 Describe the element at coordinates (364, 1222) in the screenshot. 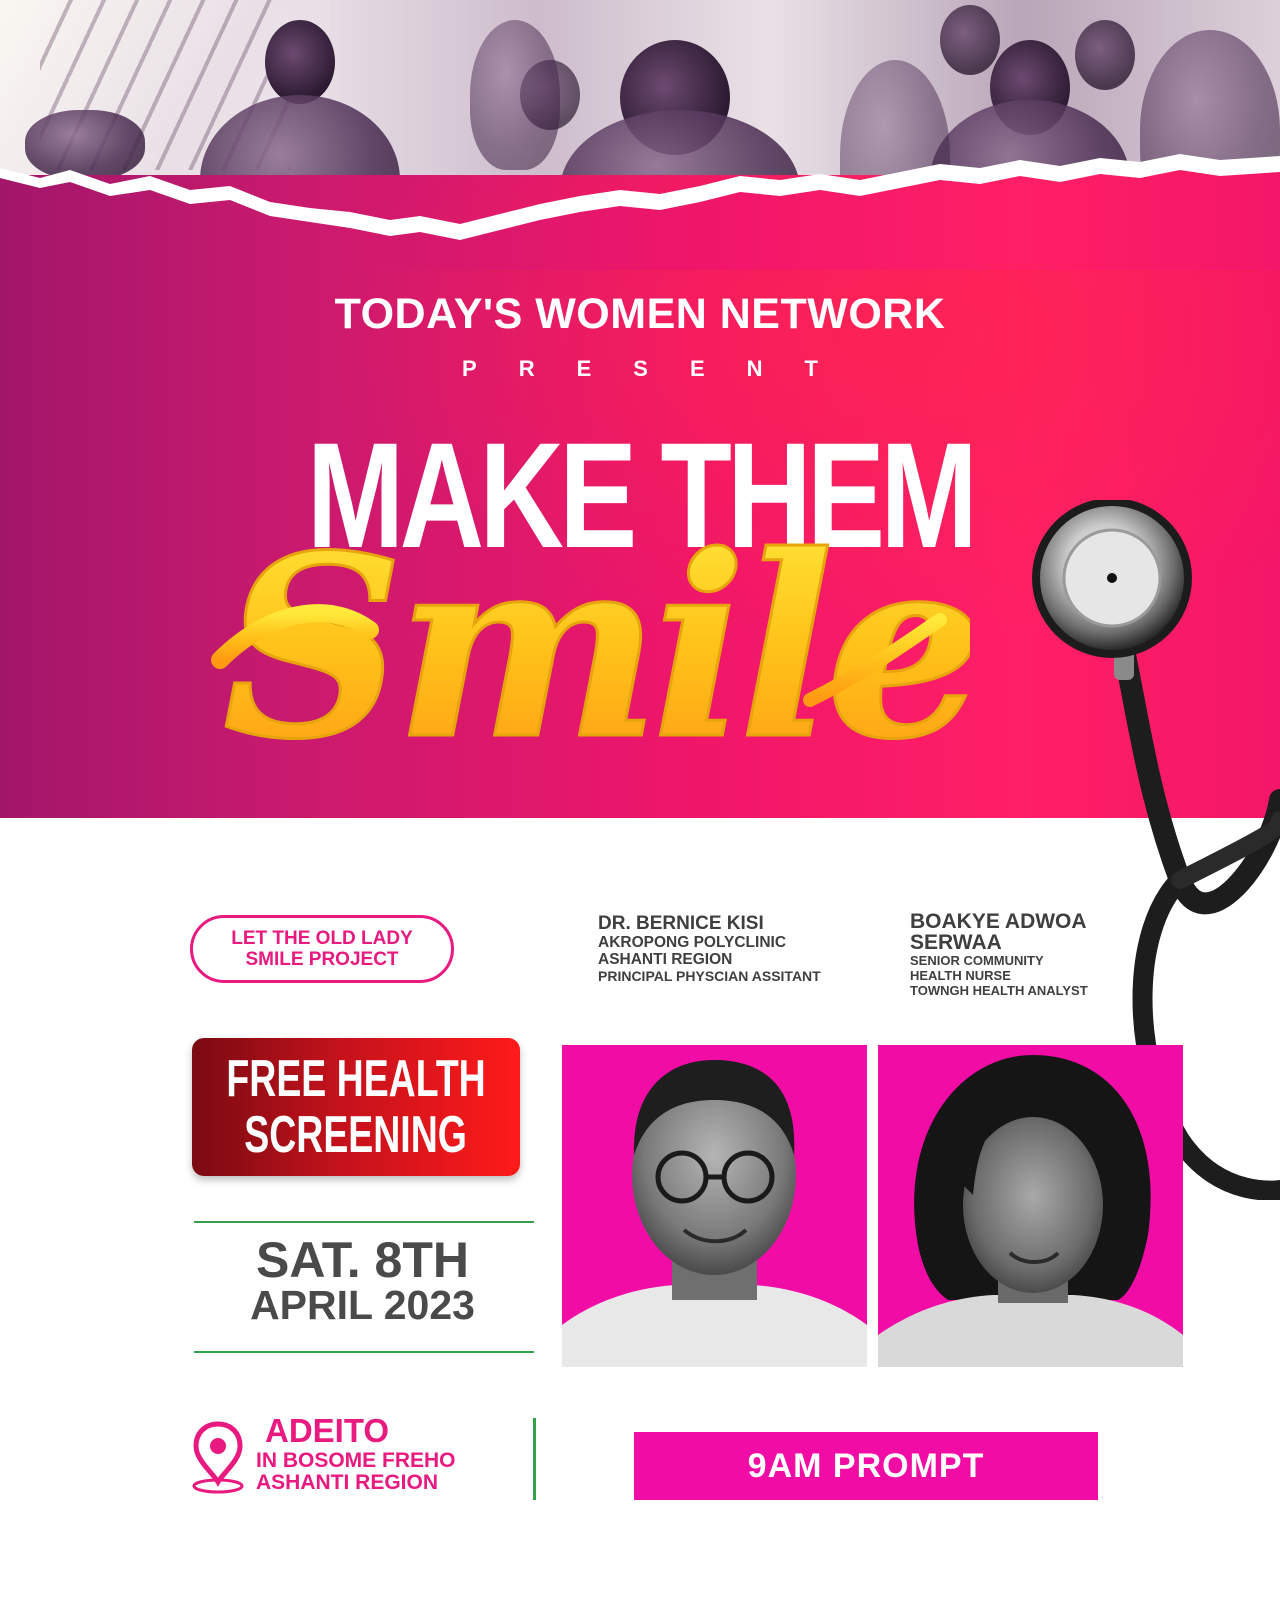

I see `date-divider-top` at that location.